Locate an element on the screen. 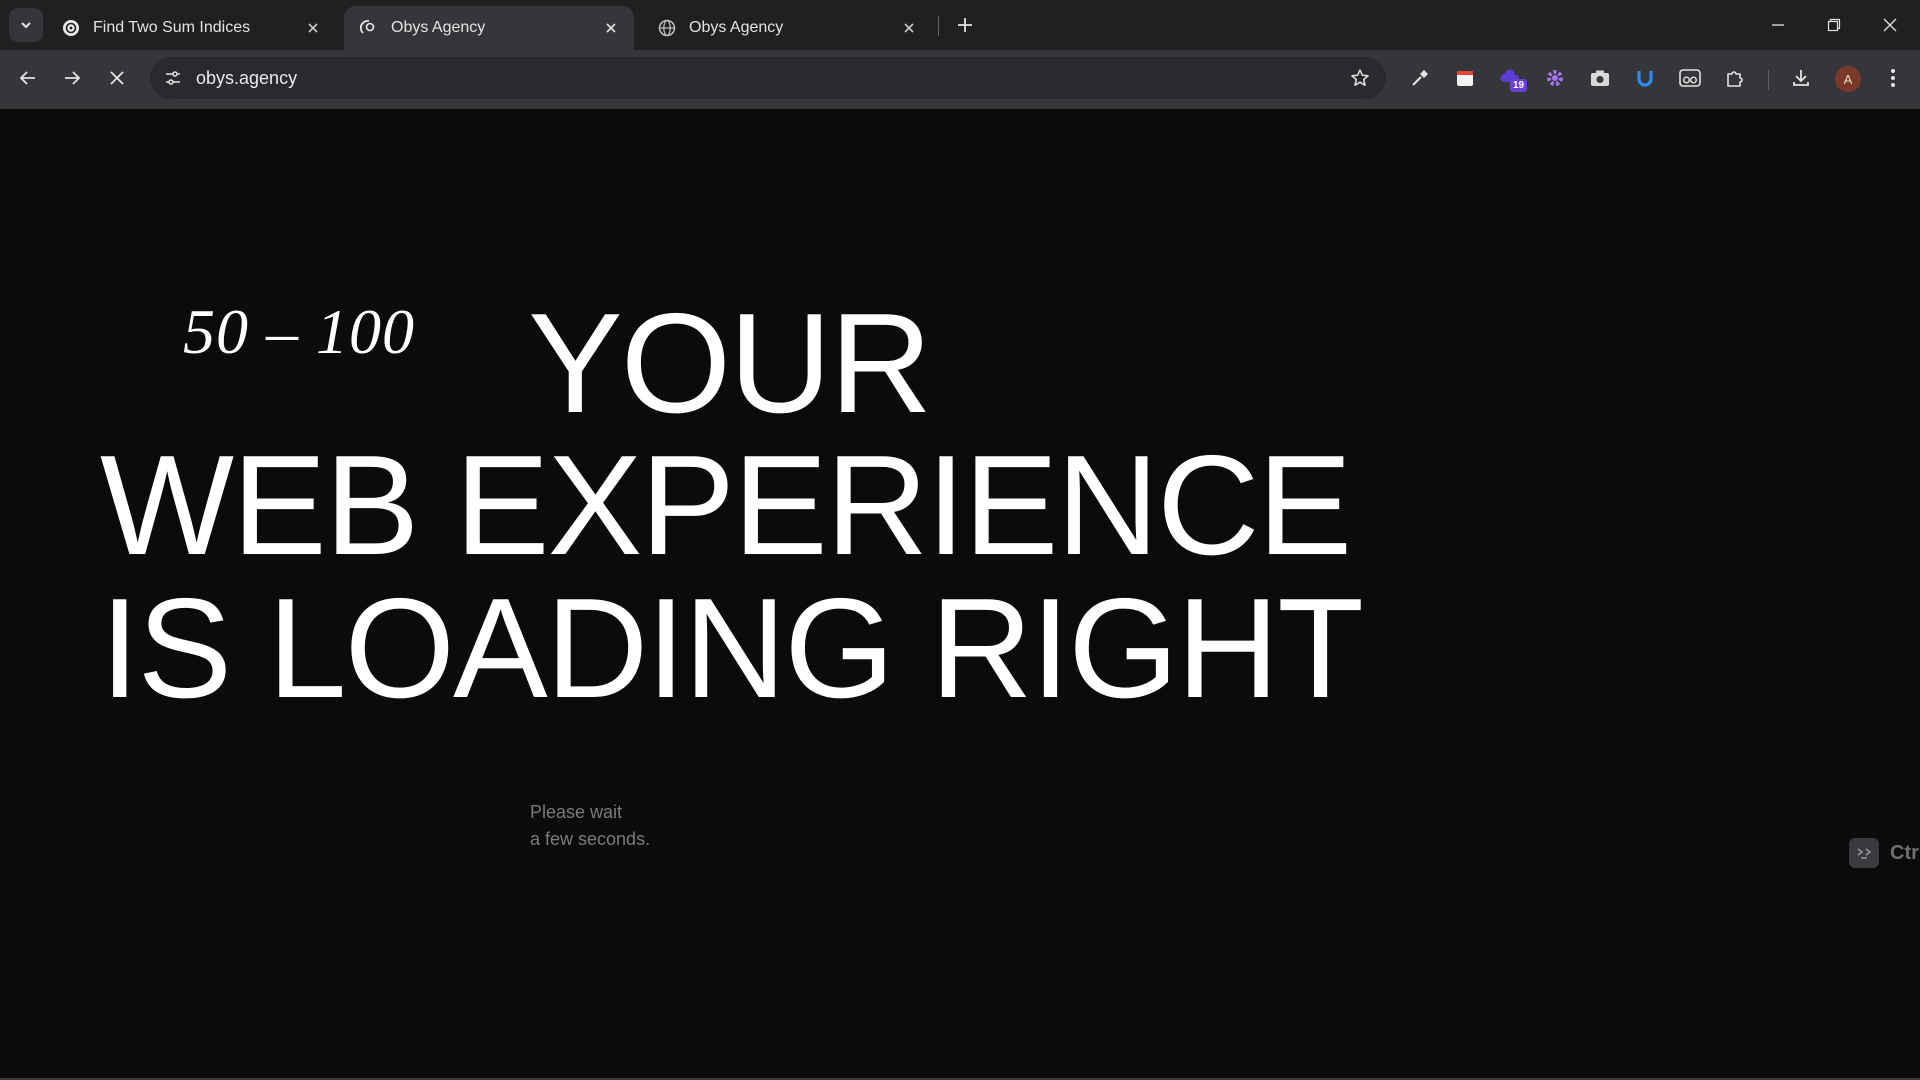  restore-button is located at coordinates (1834, 25).